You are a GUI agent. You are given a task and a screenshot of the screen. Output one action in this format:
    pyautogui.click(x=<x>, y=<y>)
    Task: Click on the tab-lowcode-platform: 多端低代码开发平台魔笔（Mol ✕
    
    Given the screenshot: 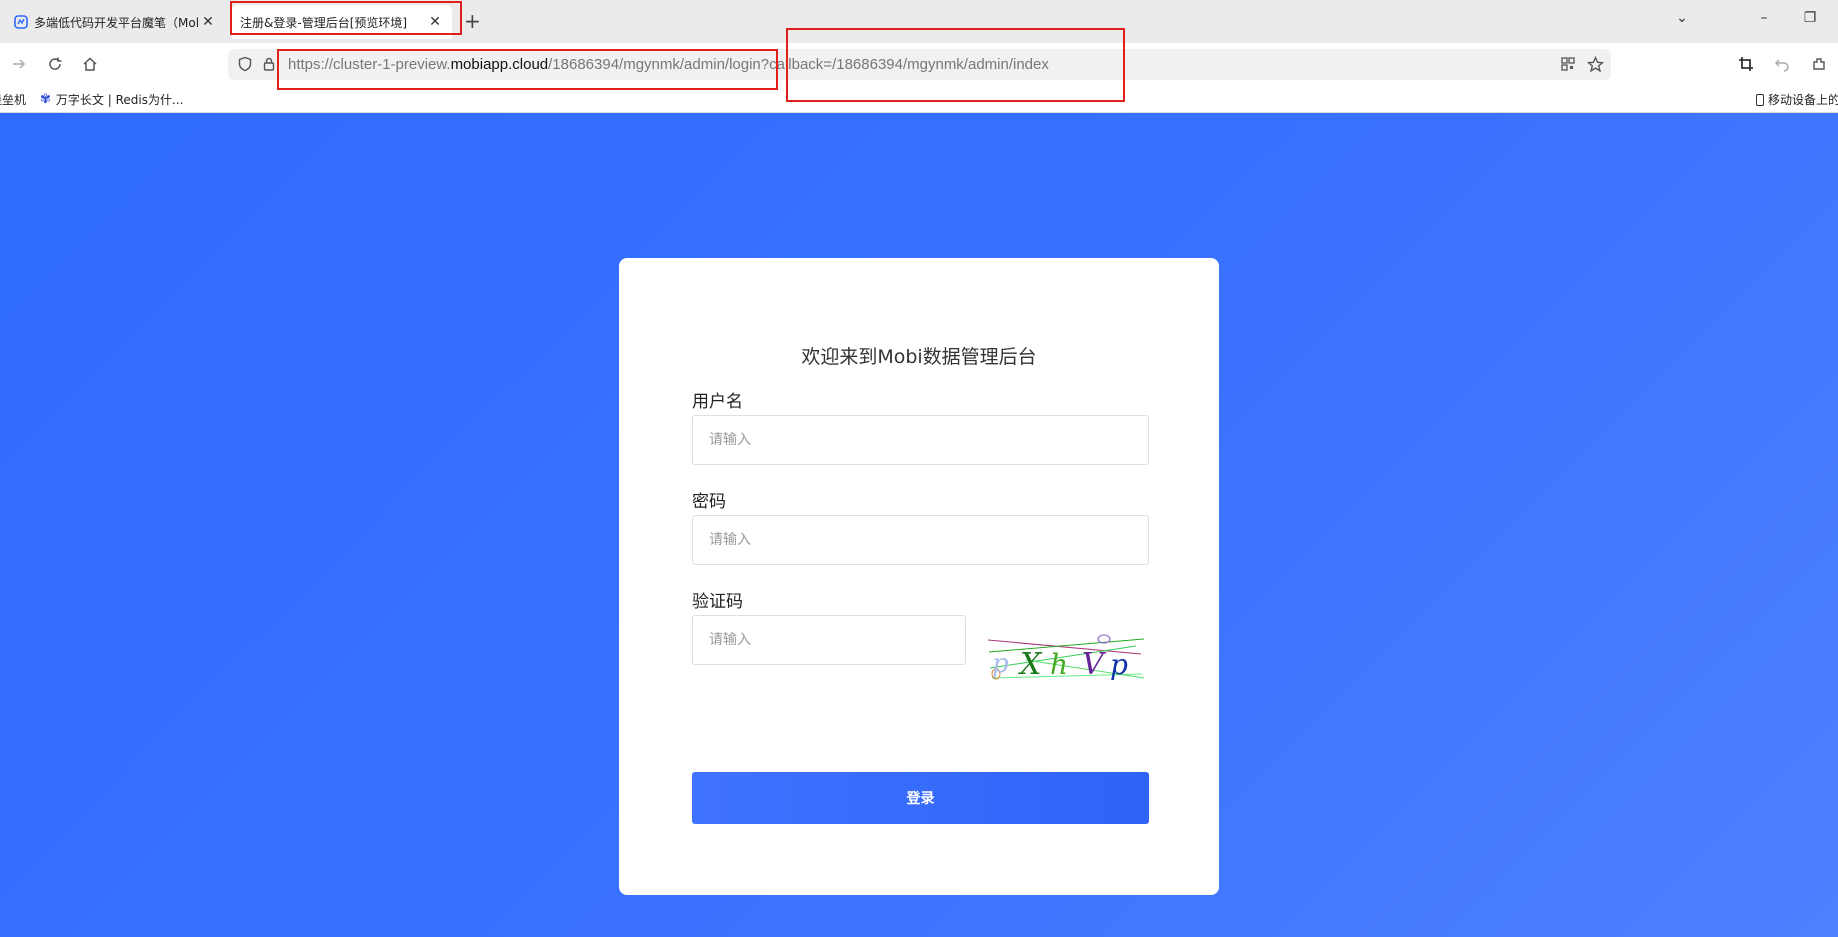 What is the action you would take?
    pyautogui.click(x=112, y=22)
    